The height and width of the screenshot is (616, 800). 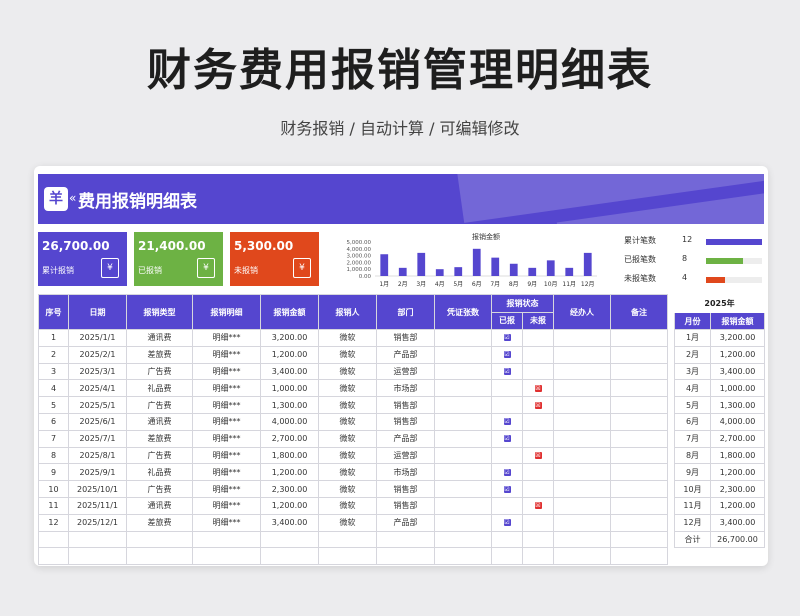 What do you see at coordinates (53, 354) in the screenshot?
I see `cell-no: 2` at bounding box center [53, 354].